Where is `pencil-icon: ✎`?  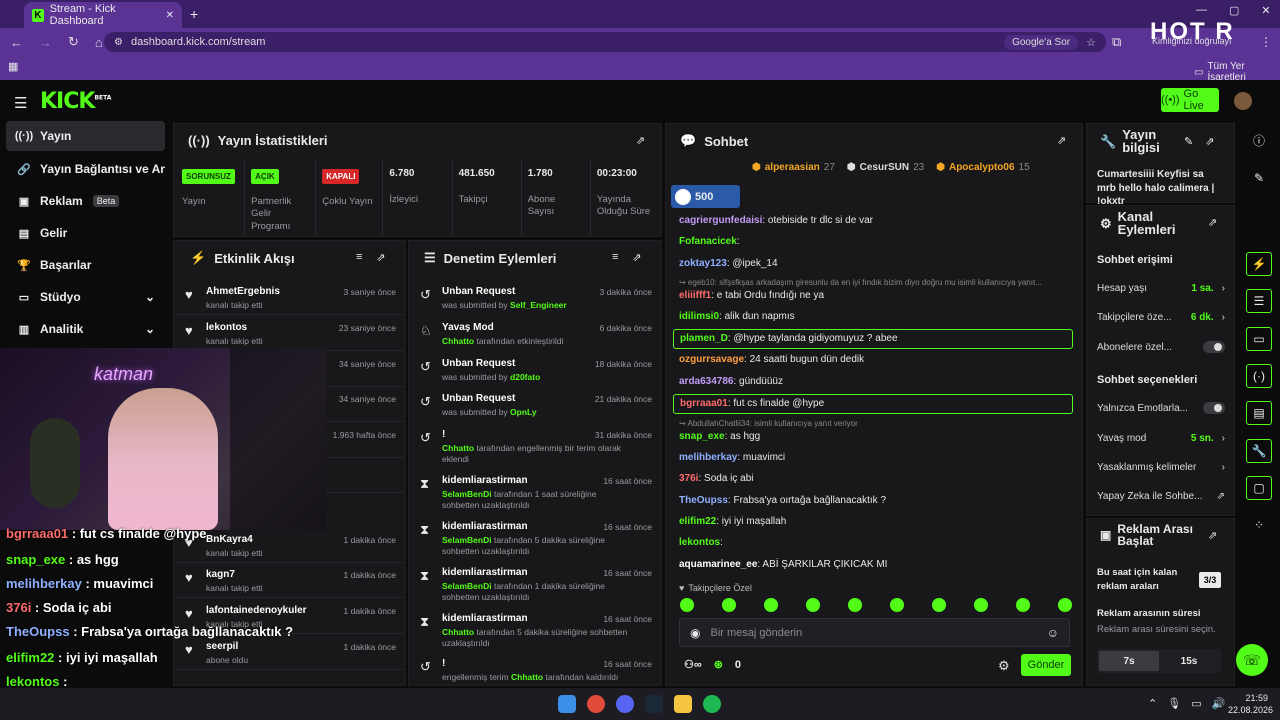 pencil-icon: ✎ is located at coordinates (1259, 178).